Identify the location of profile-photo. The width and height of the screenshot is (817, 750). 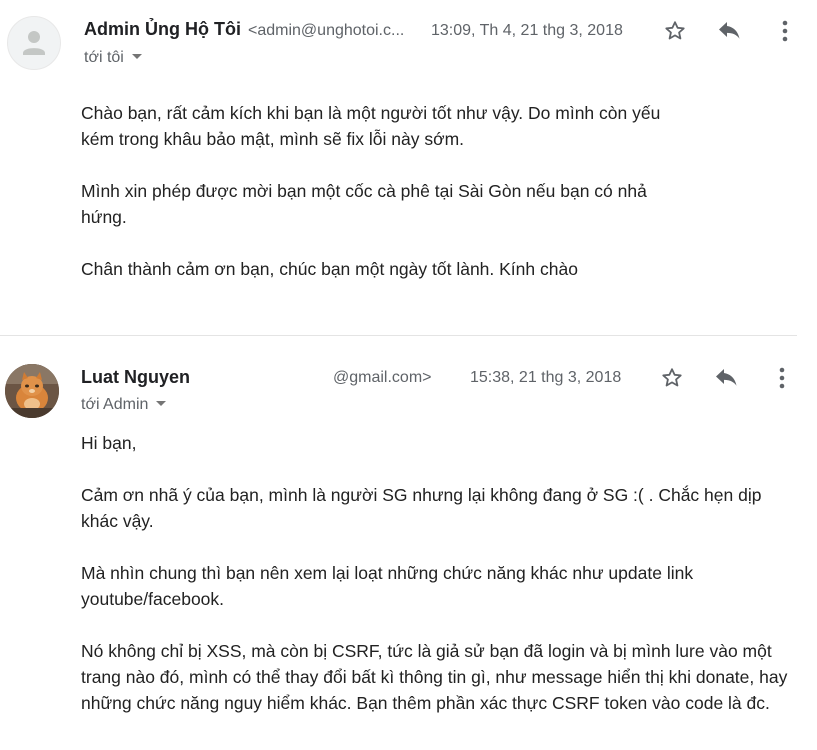
(32, 391).